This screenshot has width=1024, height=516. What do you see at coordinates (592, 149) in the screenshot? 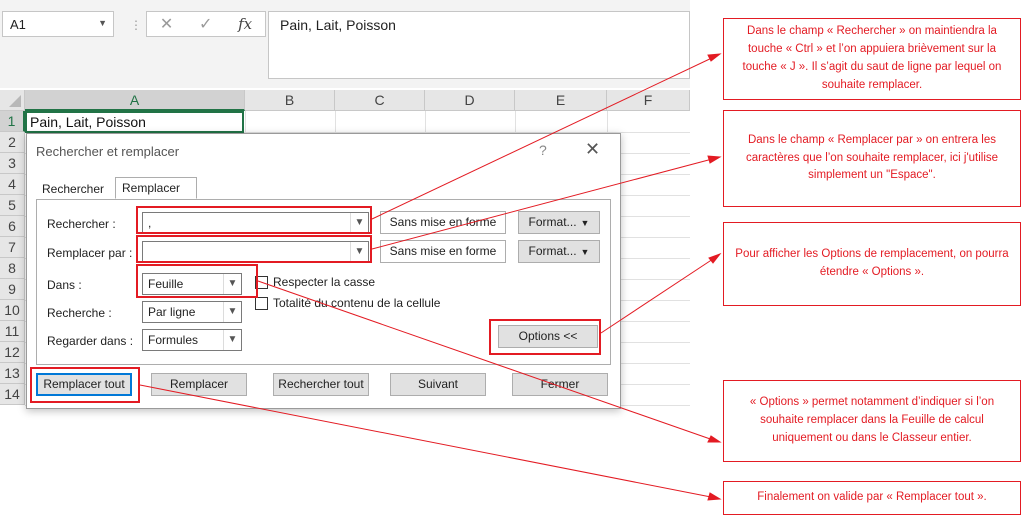
I see `close-icon: ✕` at bounding box center [592, 149].